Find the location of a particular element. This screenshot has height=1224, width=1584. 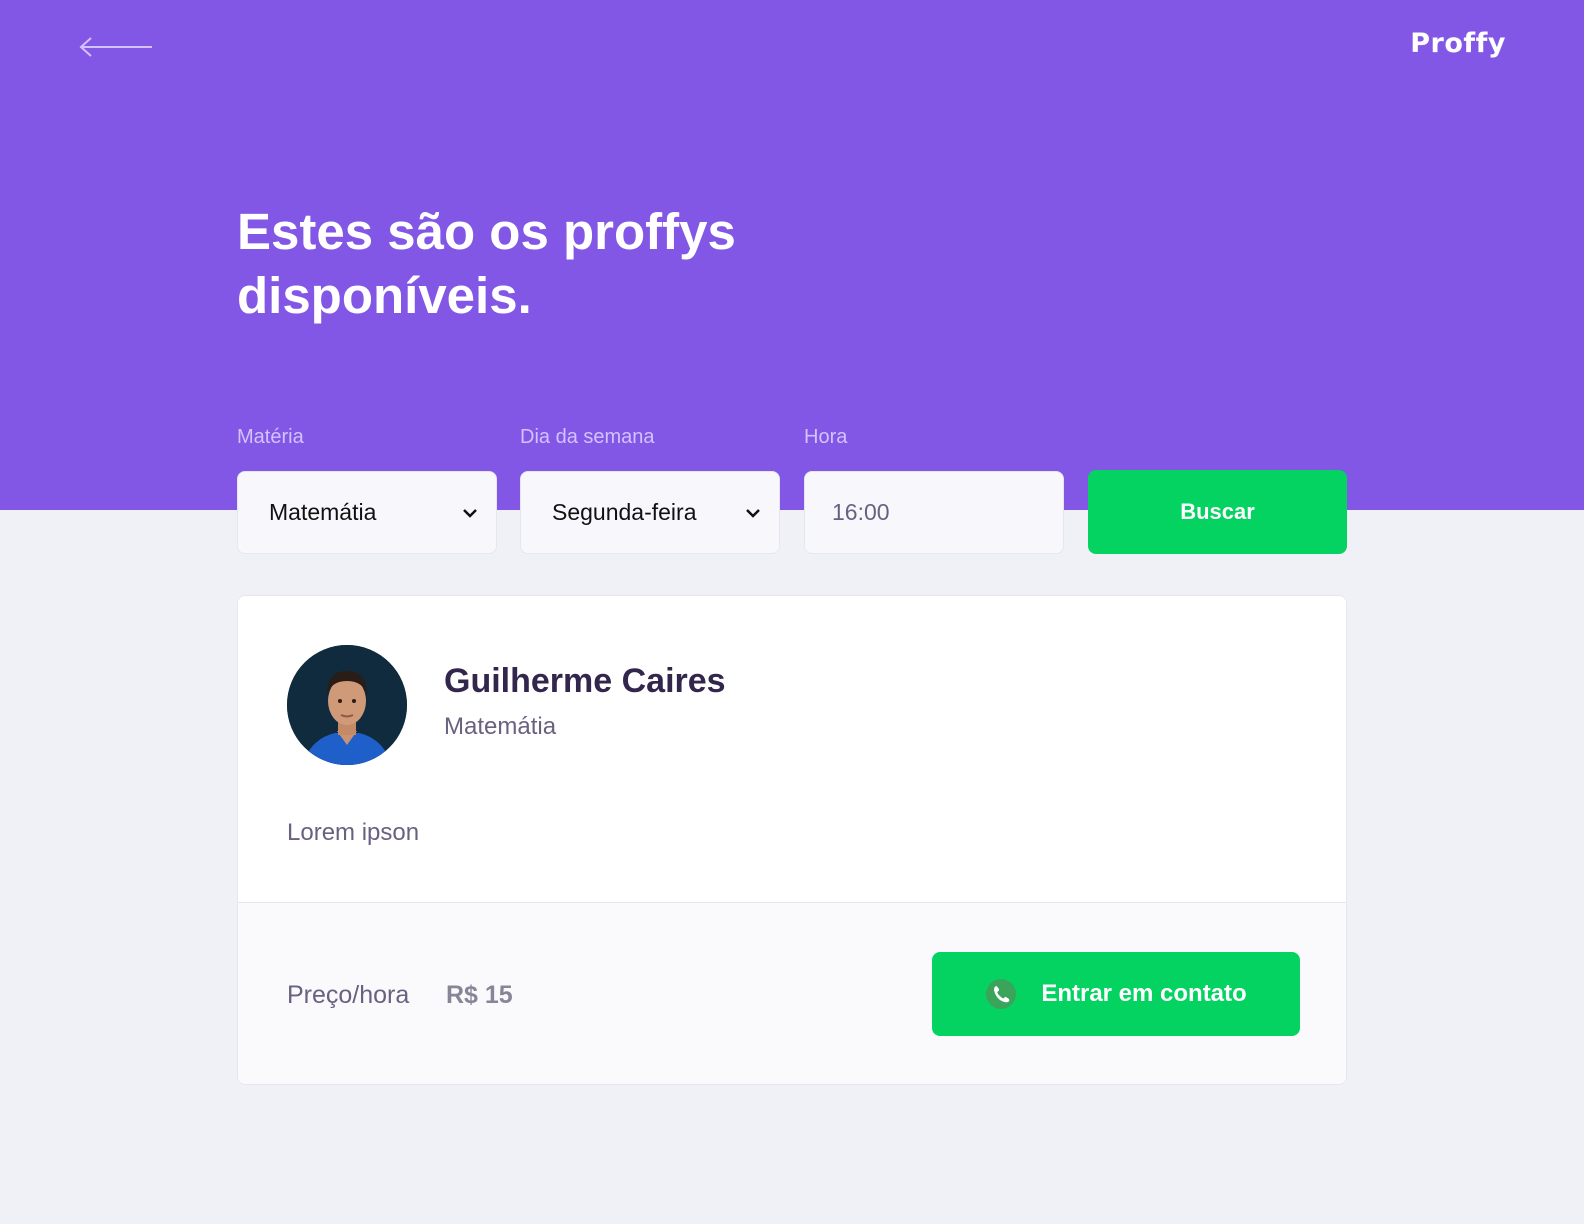

search-button: Buscar is located at coordinates (1217, 512).